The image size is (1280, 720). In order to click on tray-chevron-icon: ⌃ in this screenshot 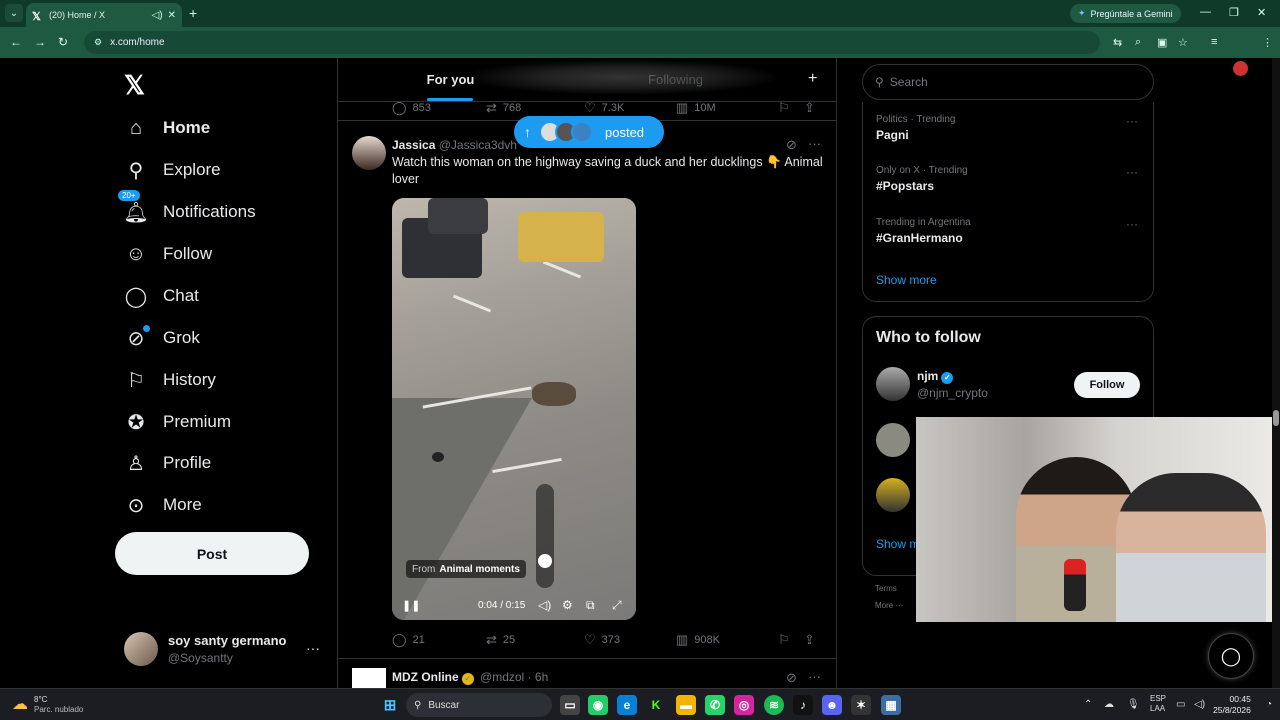, I will do `click(1088, 704)`.